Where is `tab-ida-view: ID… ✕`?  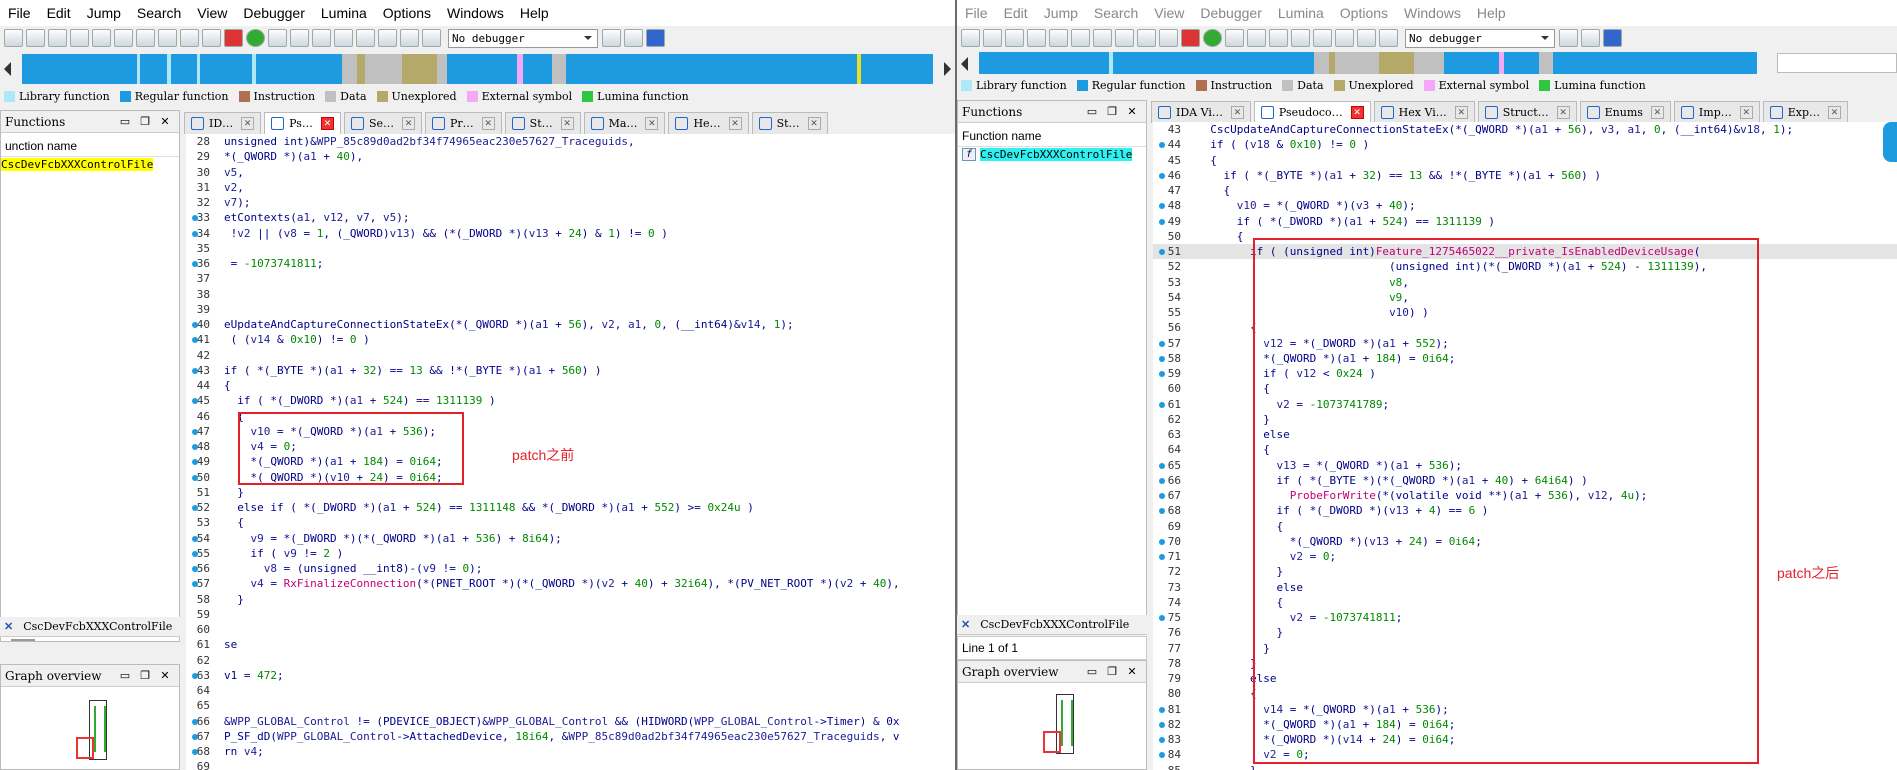 tab-ida-view: ID… ✕ is located at coordinates (223, 123).